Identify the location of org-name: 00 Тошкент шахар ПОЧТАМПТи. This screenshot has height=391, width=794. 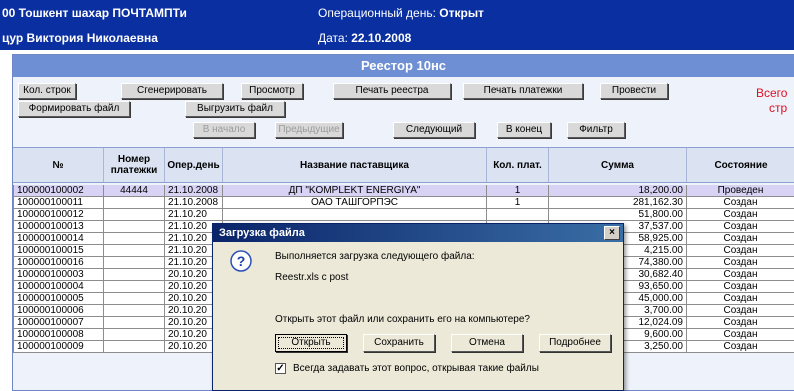
(94, 13).